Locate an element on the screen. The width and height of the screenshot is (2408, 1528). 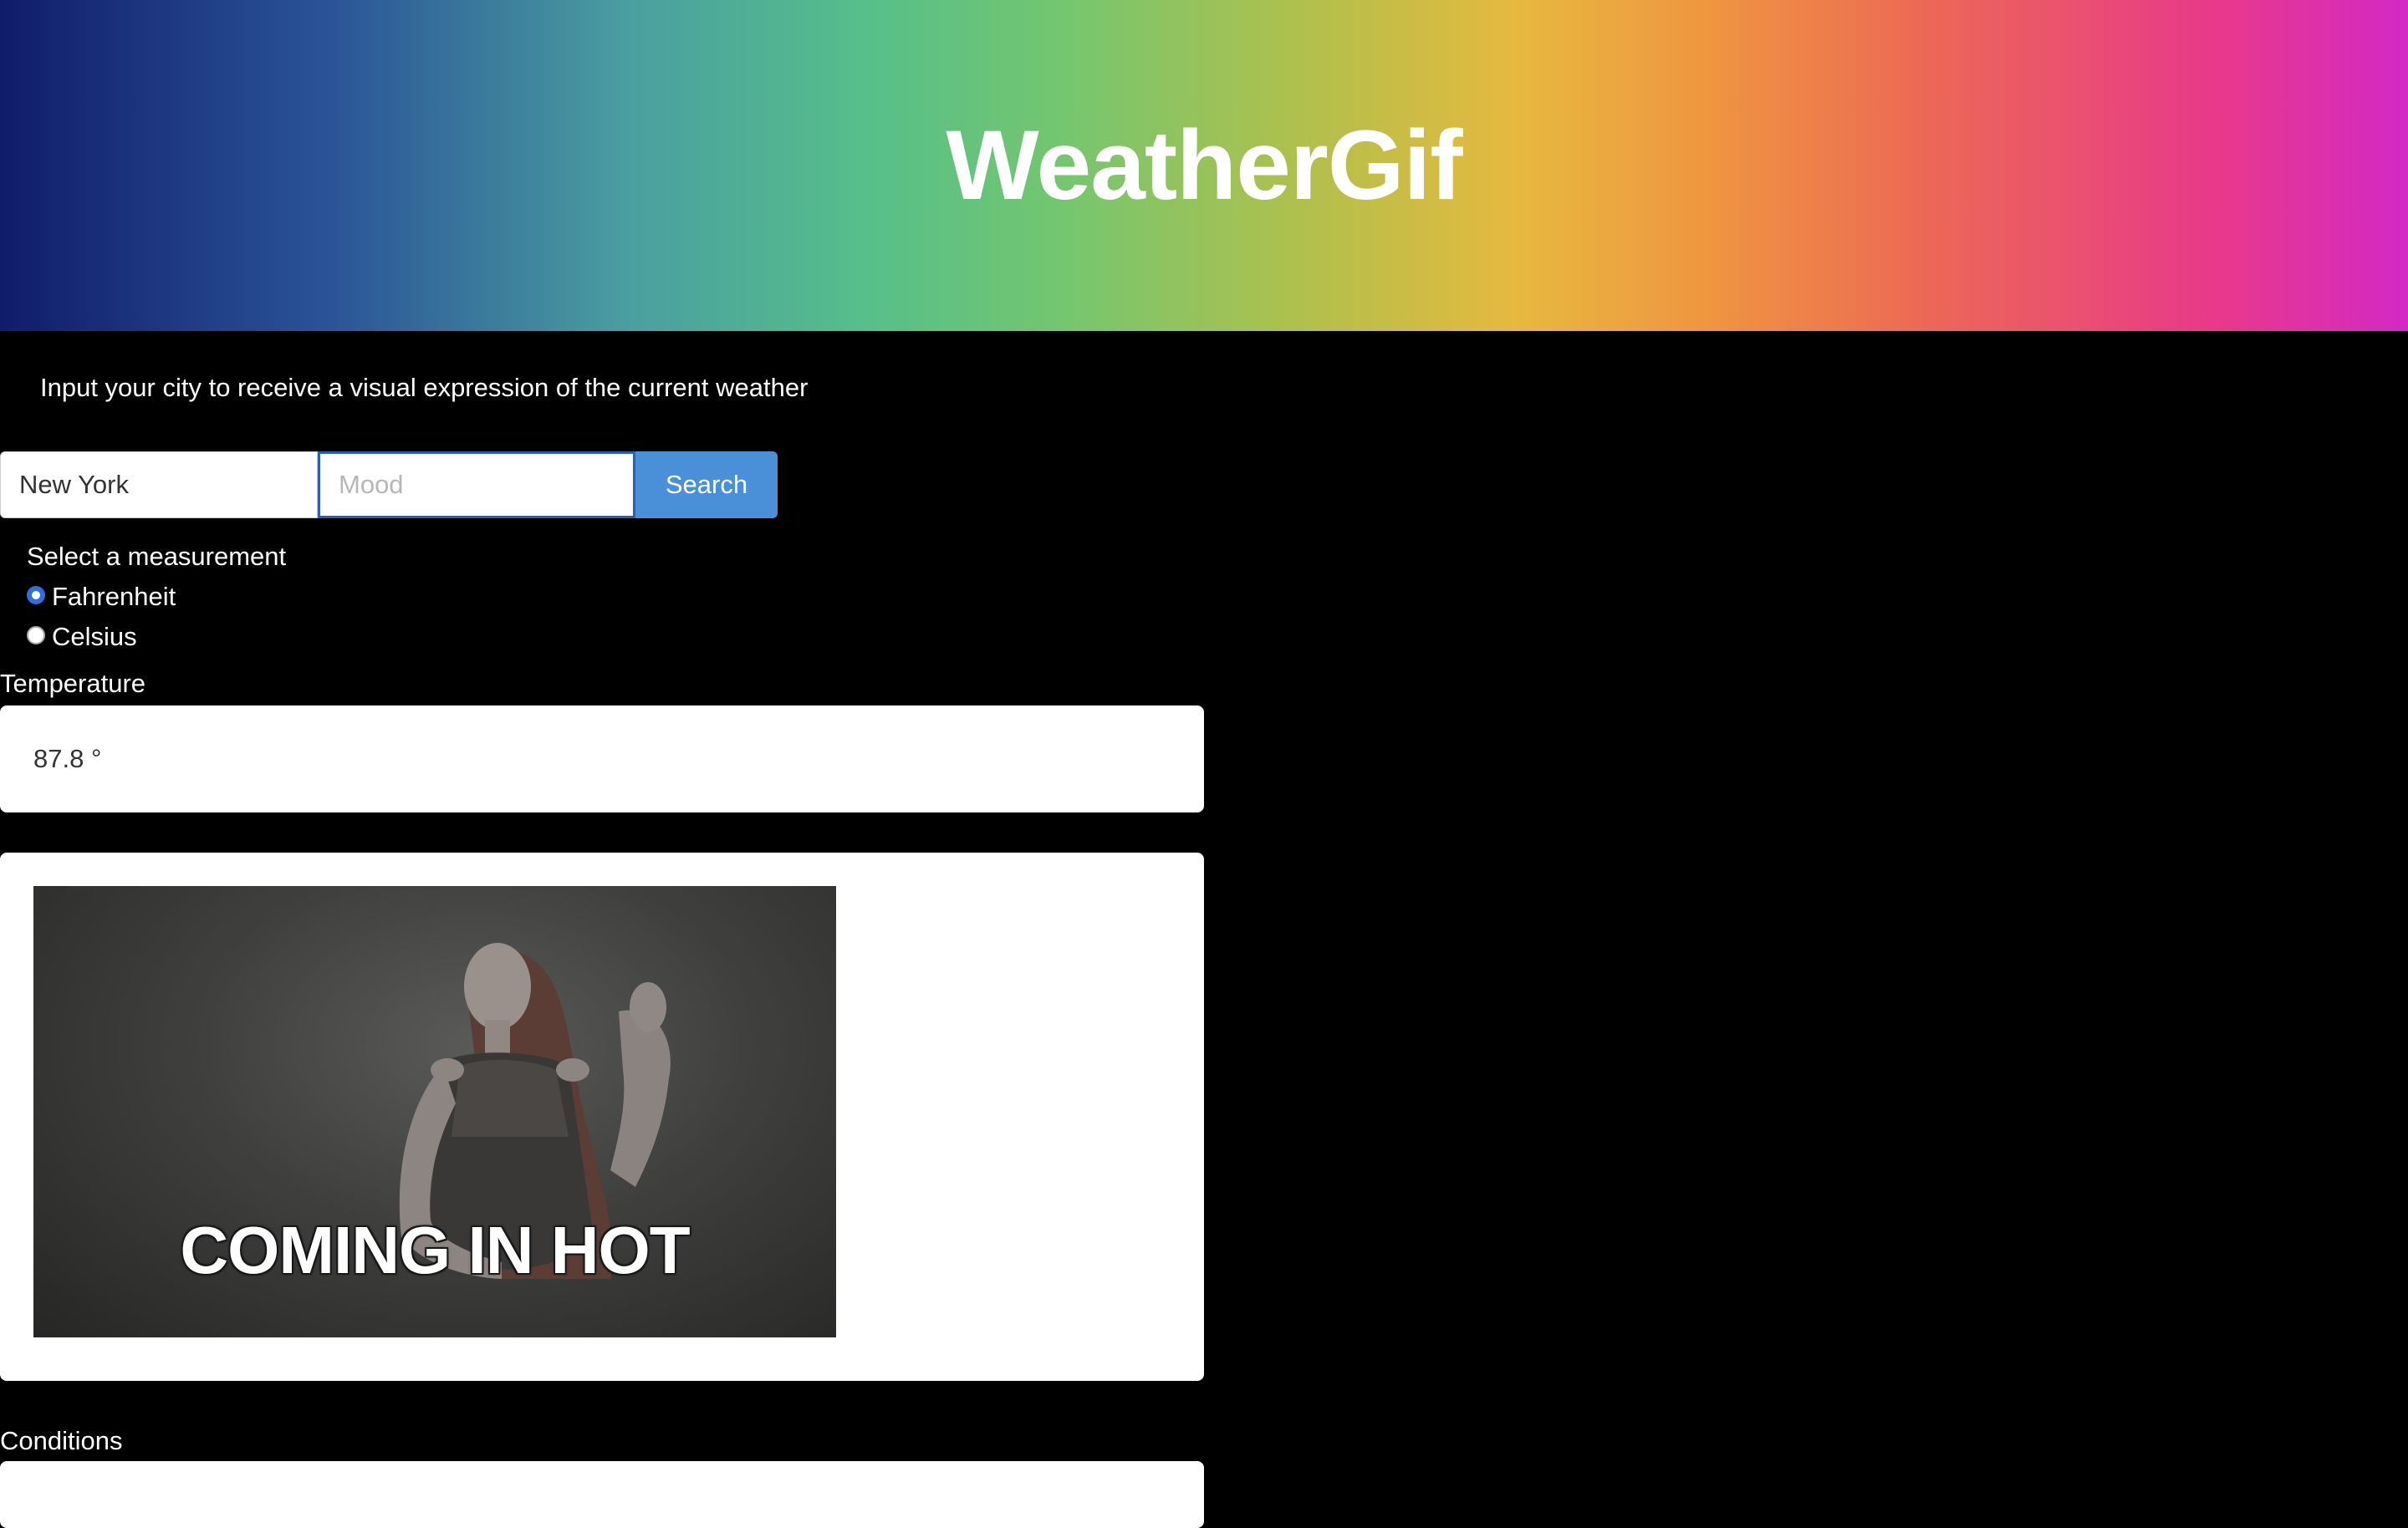
measurement-selector: Select a measurement Fahrenheit Celsius is located at coordinates (157, 597).